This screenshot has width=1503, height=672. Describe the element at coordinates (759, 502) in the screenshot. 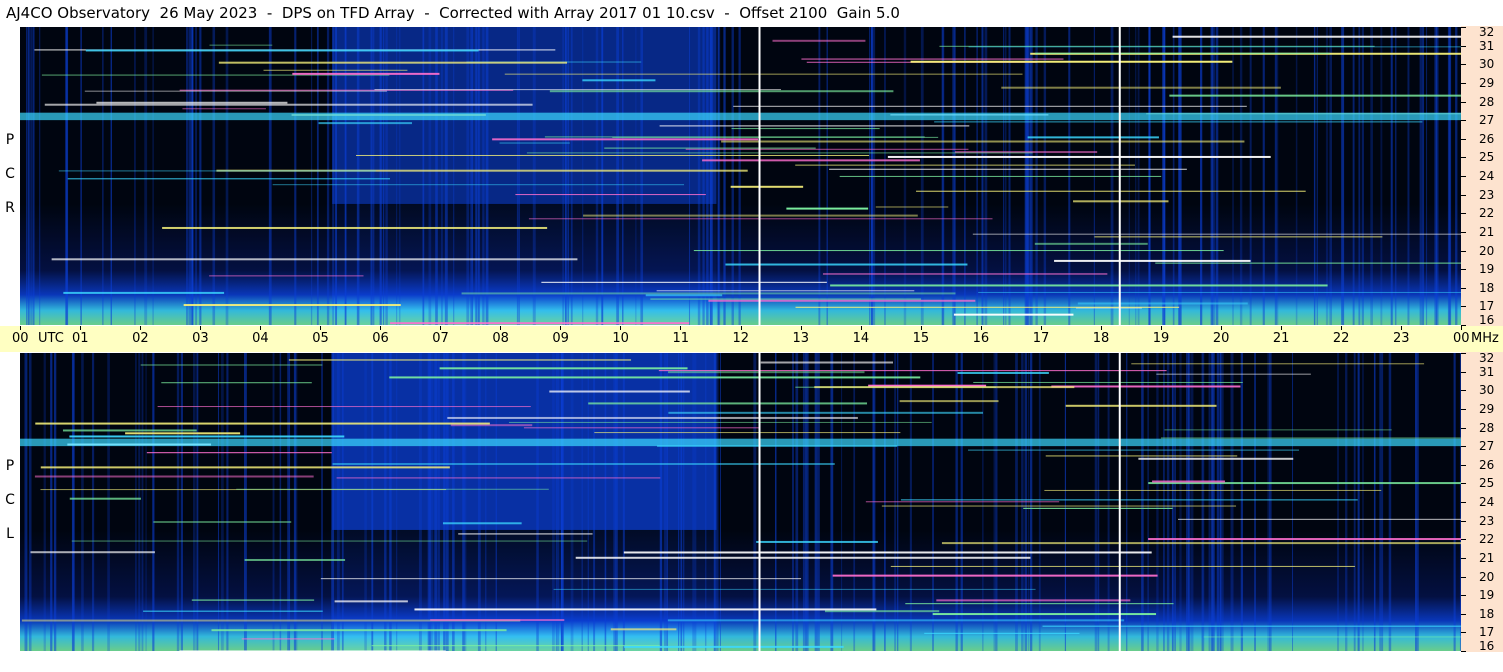

I see `time-marker-line` at that location.